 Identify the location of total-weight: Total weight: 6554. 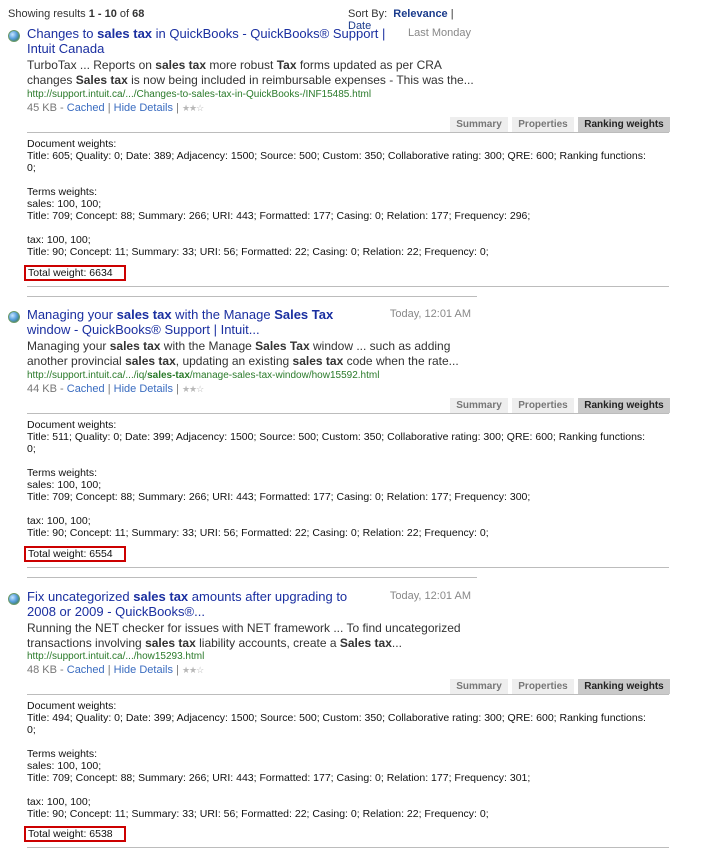
(75, 554).